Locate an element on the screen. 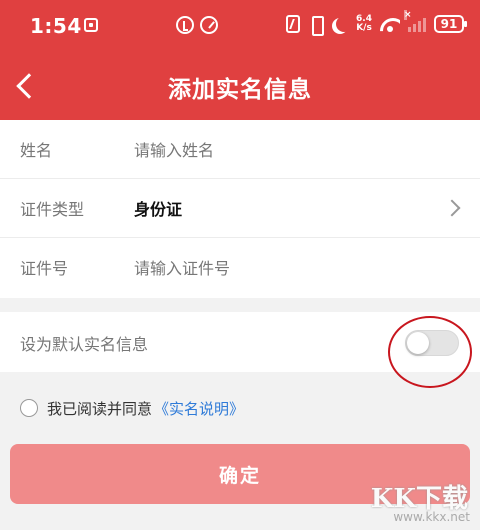 The image size is (480, 530). status-time: 1:54 is located at coordinates (56, 26).